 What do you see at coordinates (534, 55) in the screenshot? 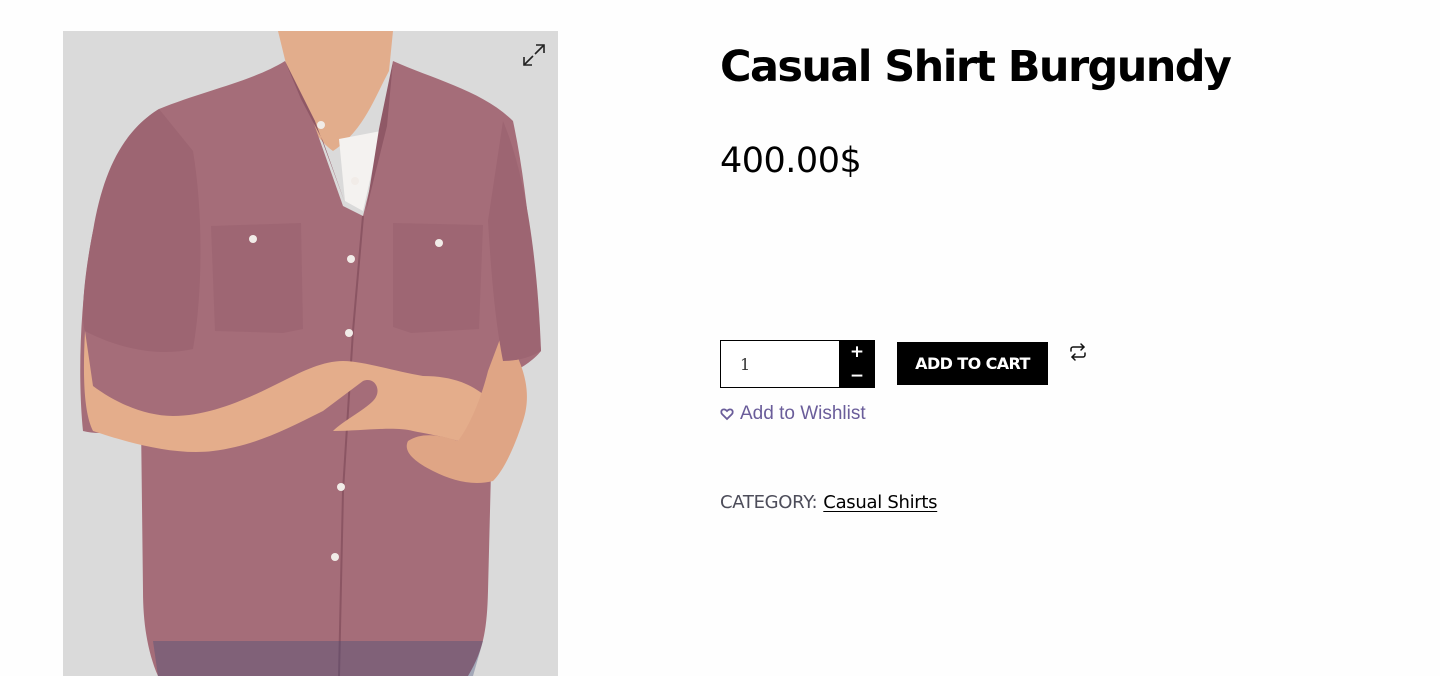
I see `expand-icon` at bounding box center [534, 55].